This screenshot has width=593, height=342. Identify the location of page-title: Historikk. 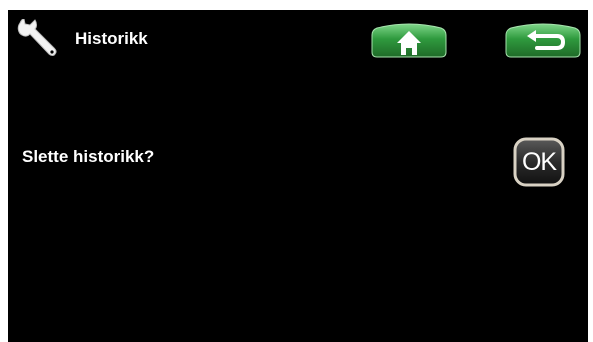
(111, 38).